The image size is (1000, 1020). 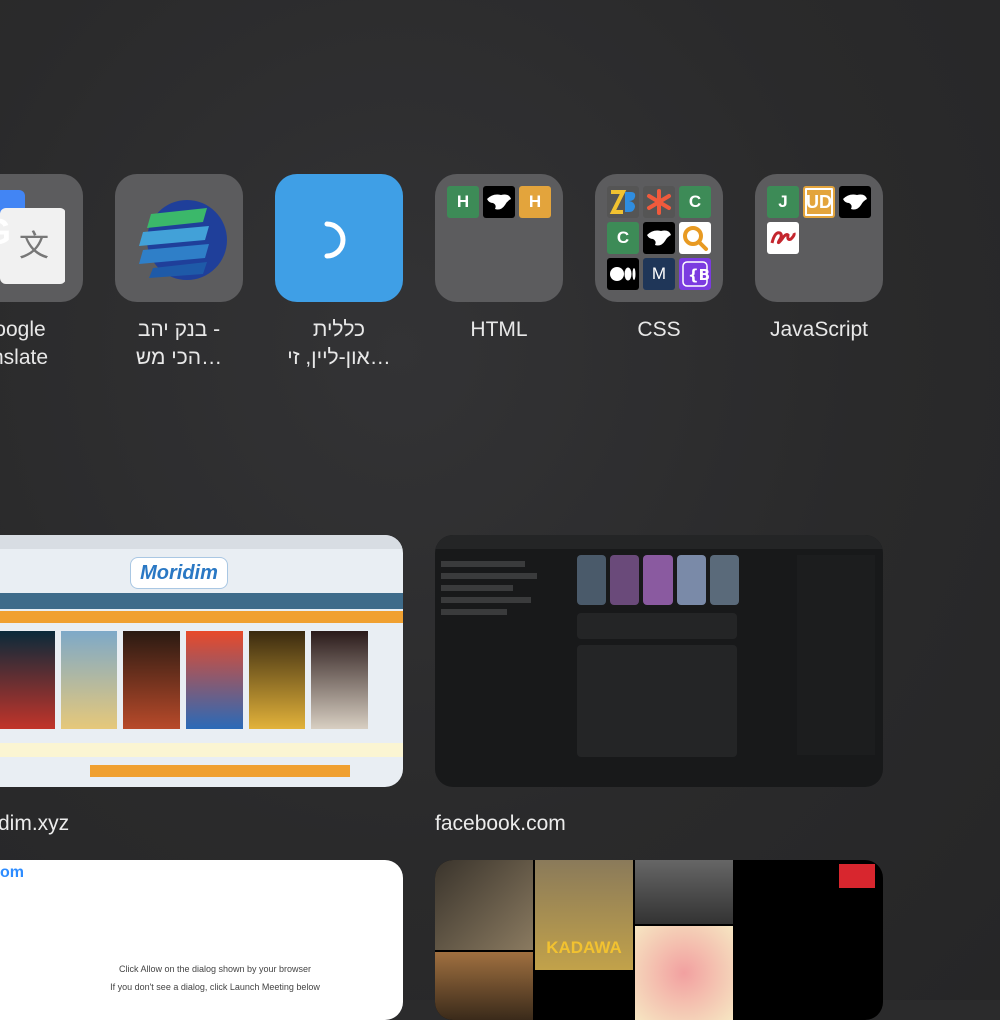 What do you see at coordinates (659, 542) in the screenshot?
I see `fb-top-bar` at bounding box center [659, 542].